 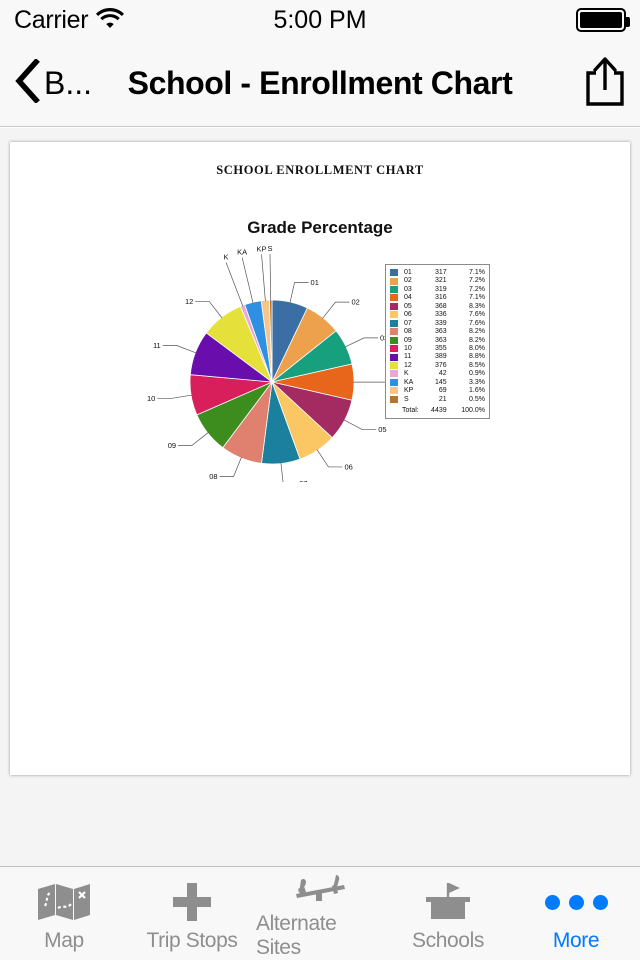 What do you see at coordinates (439, 410) in the screenshot?
I see `legend-total-value: 4439` at bounding box center [439, 410].